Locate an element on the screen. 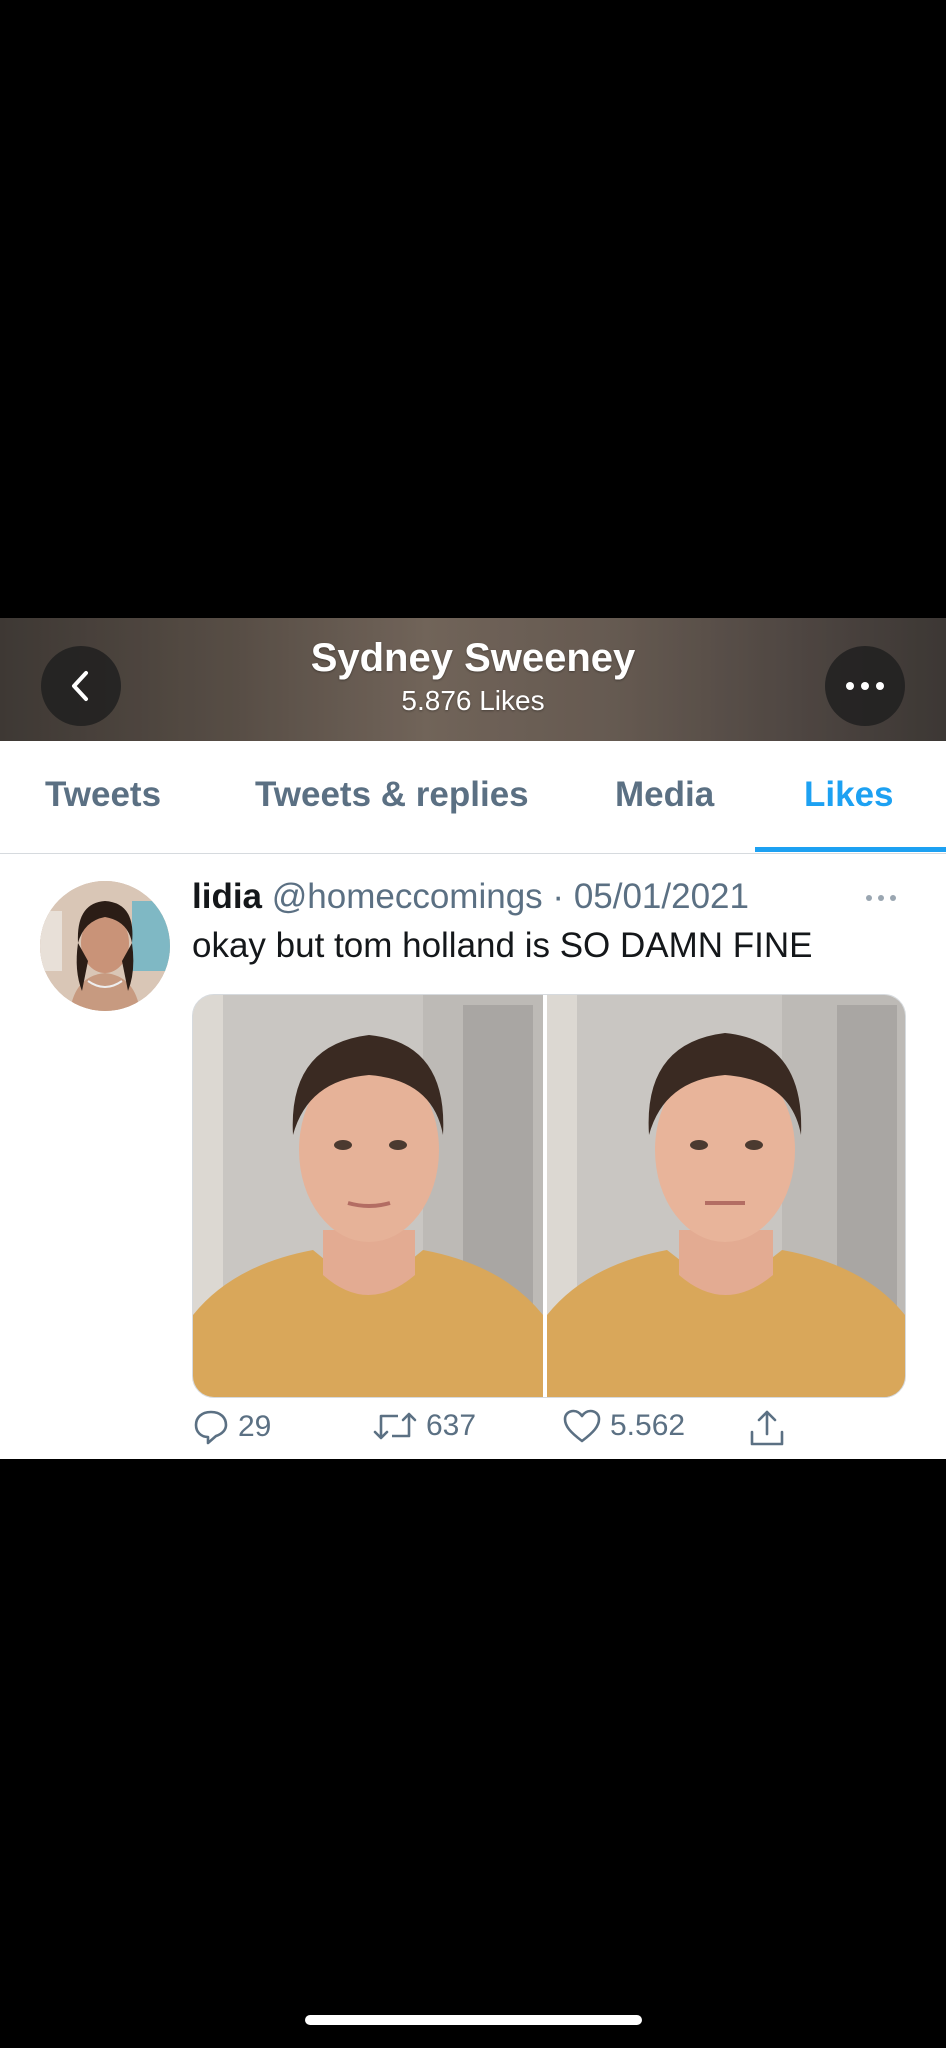  retweet-count: 637 is located at coordinates (451, 1425).